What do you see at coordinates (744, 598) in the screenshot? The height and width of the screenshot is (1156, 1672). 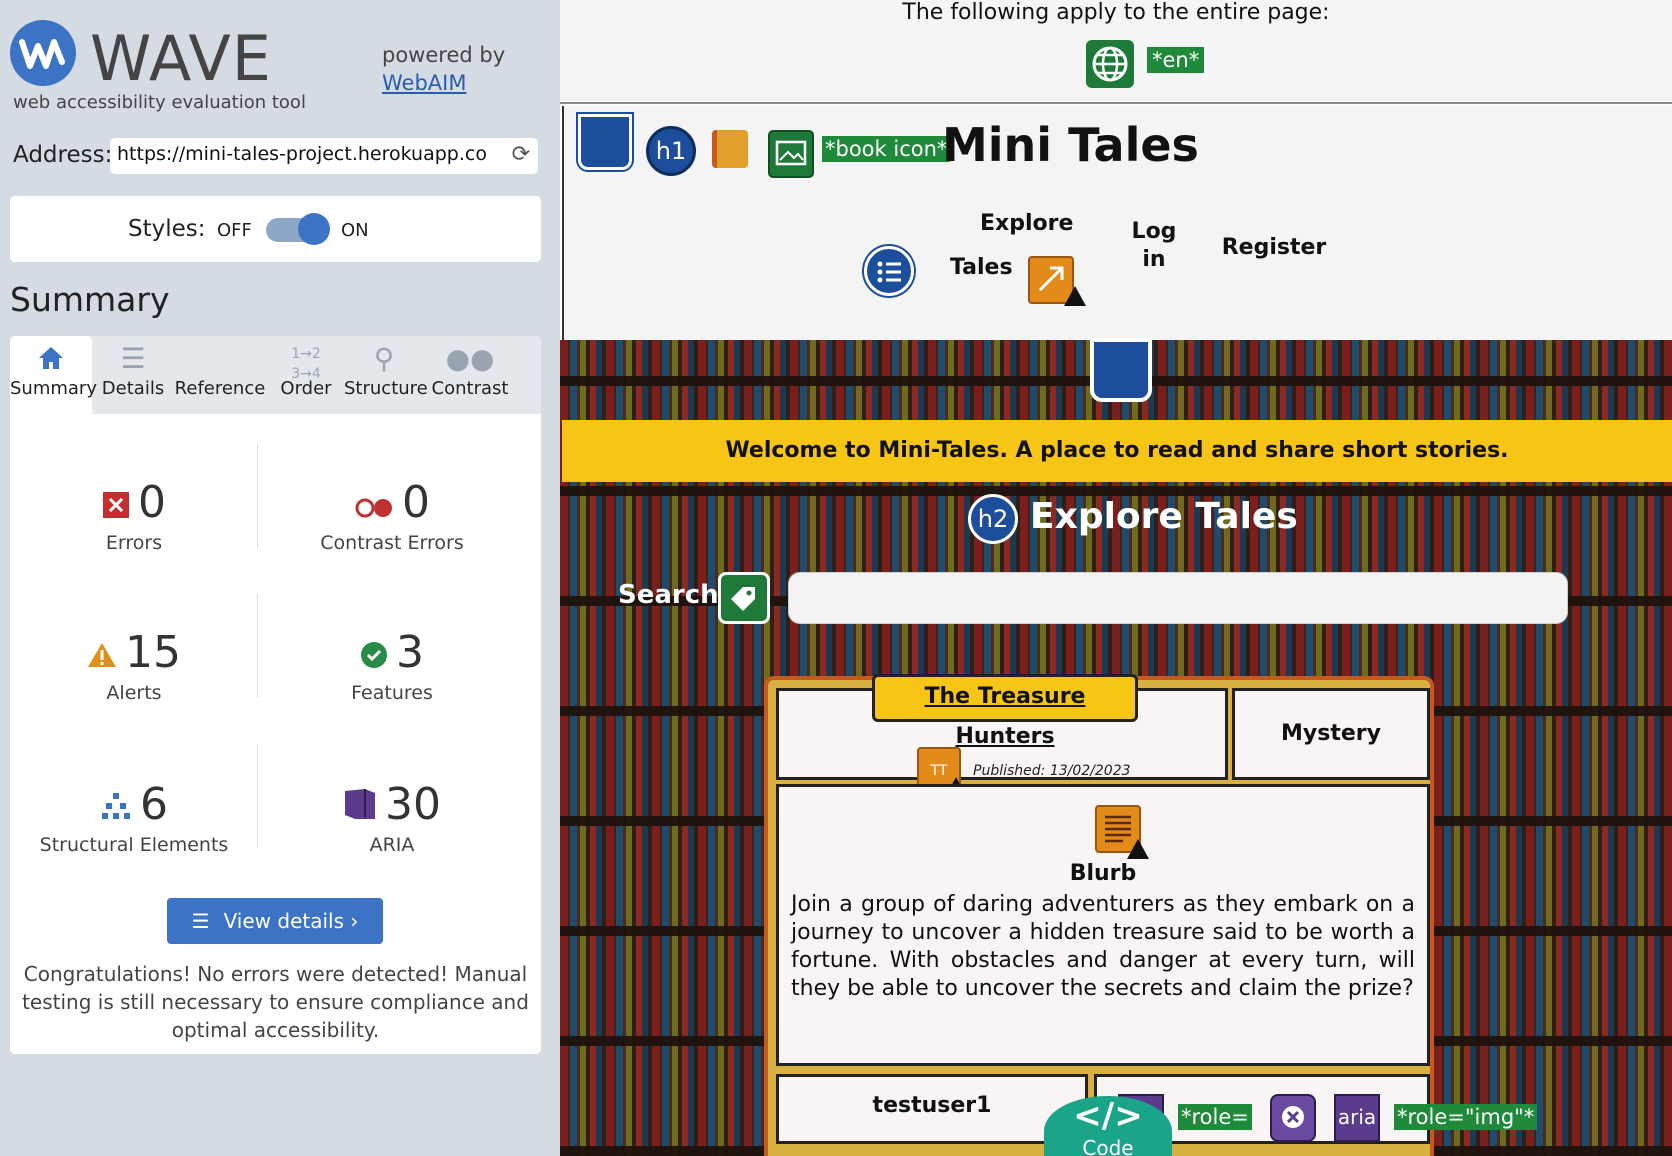 I see `label-tag-icon` at bounding box center [744, 598].